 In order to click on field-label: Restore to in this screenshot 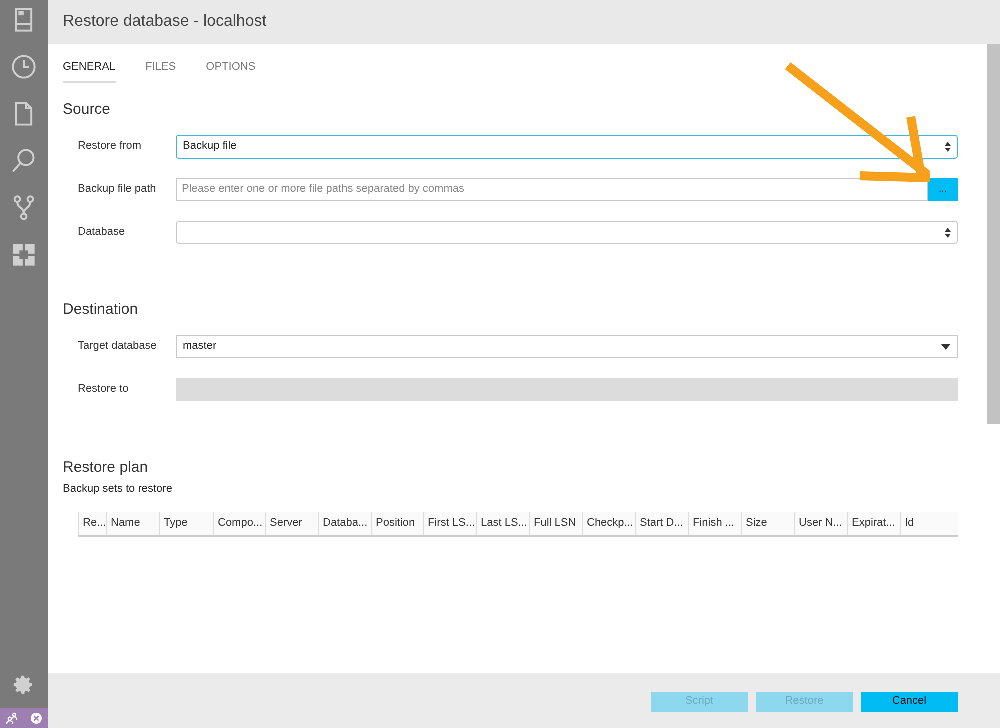, I will do `click(104, 390)`.